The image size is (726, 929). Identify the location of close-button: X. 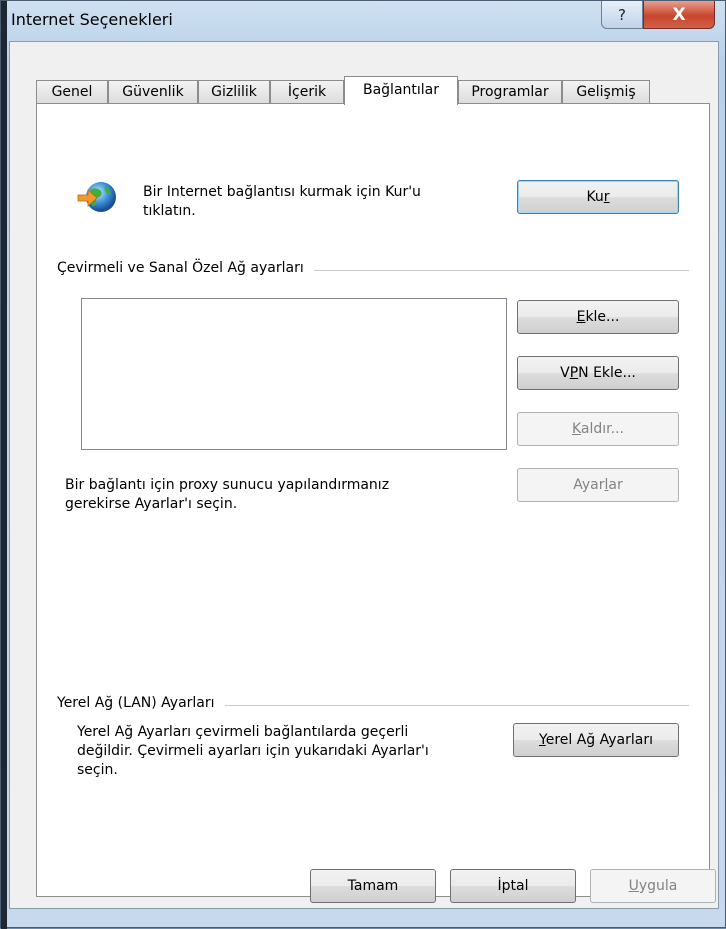
(679, 15).